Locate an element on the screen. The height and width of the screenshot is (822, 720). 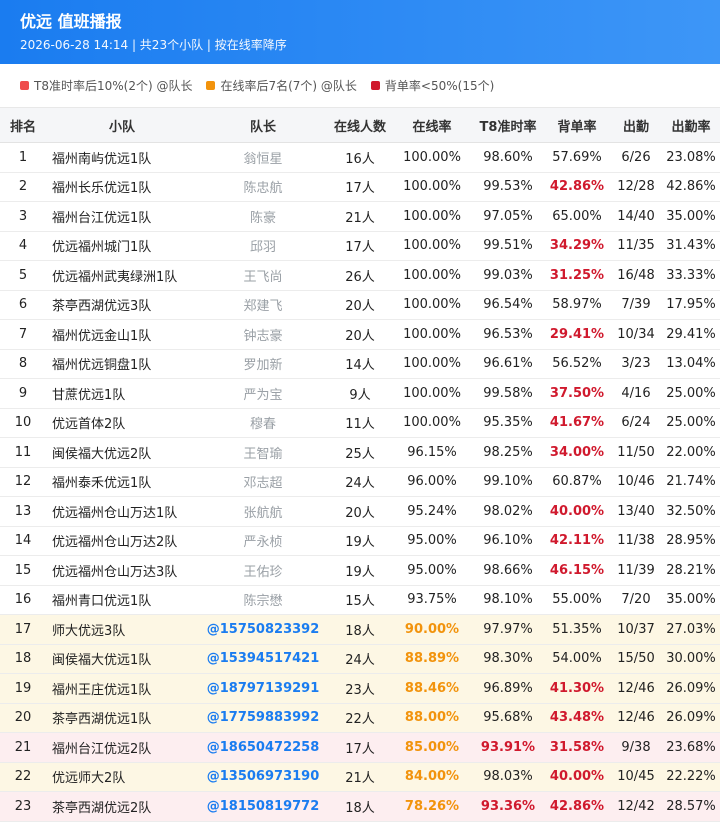
legend-label: 背单率<50%(15个) is located at coordinates (439, 86).